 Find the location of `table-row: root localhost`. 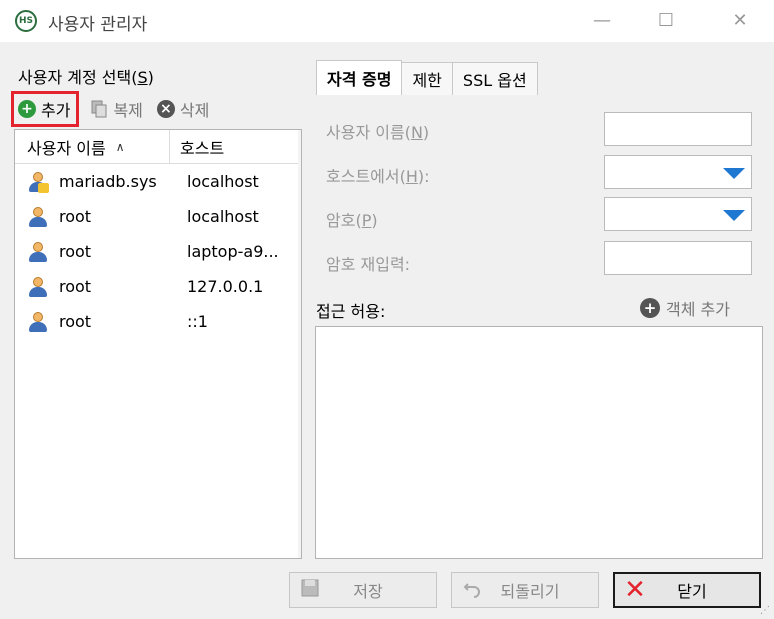

table-row: root localhost is located at coordinates (158, 216).